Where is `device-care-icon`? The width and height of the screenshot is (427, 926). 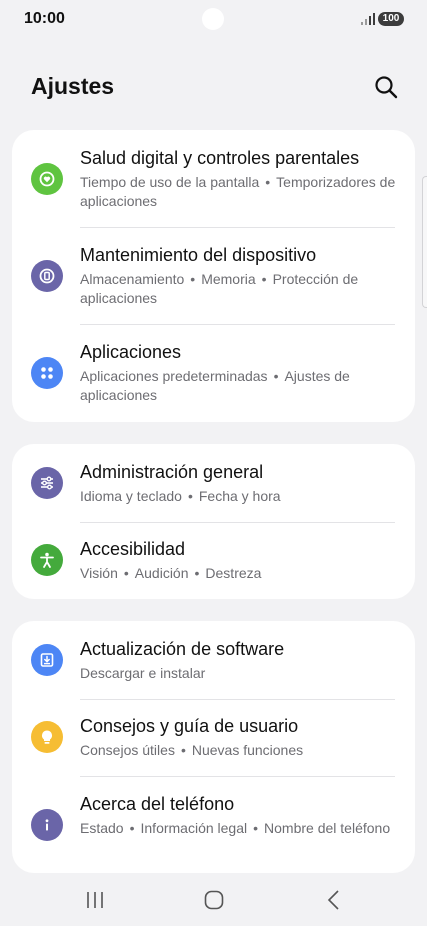 device-care-icon is located at coordinates (47, 276).